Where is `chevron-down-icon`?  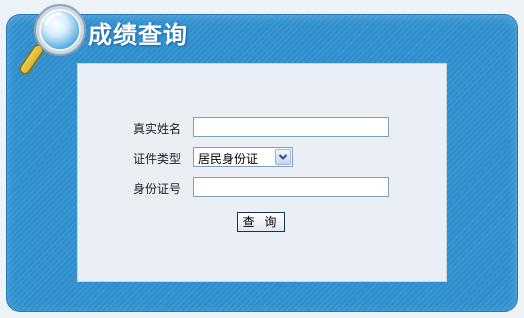
chevron-down-icon is located at coordinates (283, 157).